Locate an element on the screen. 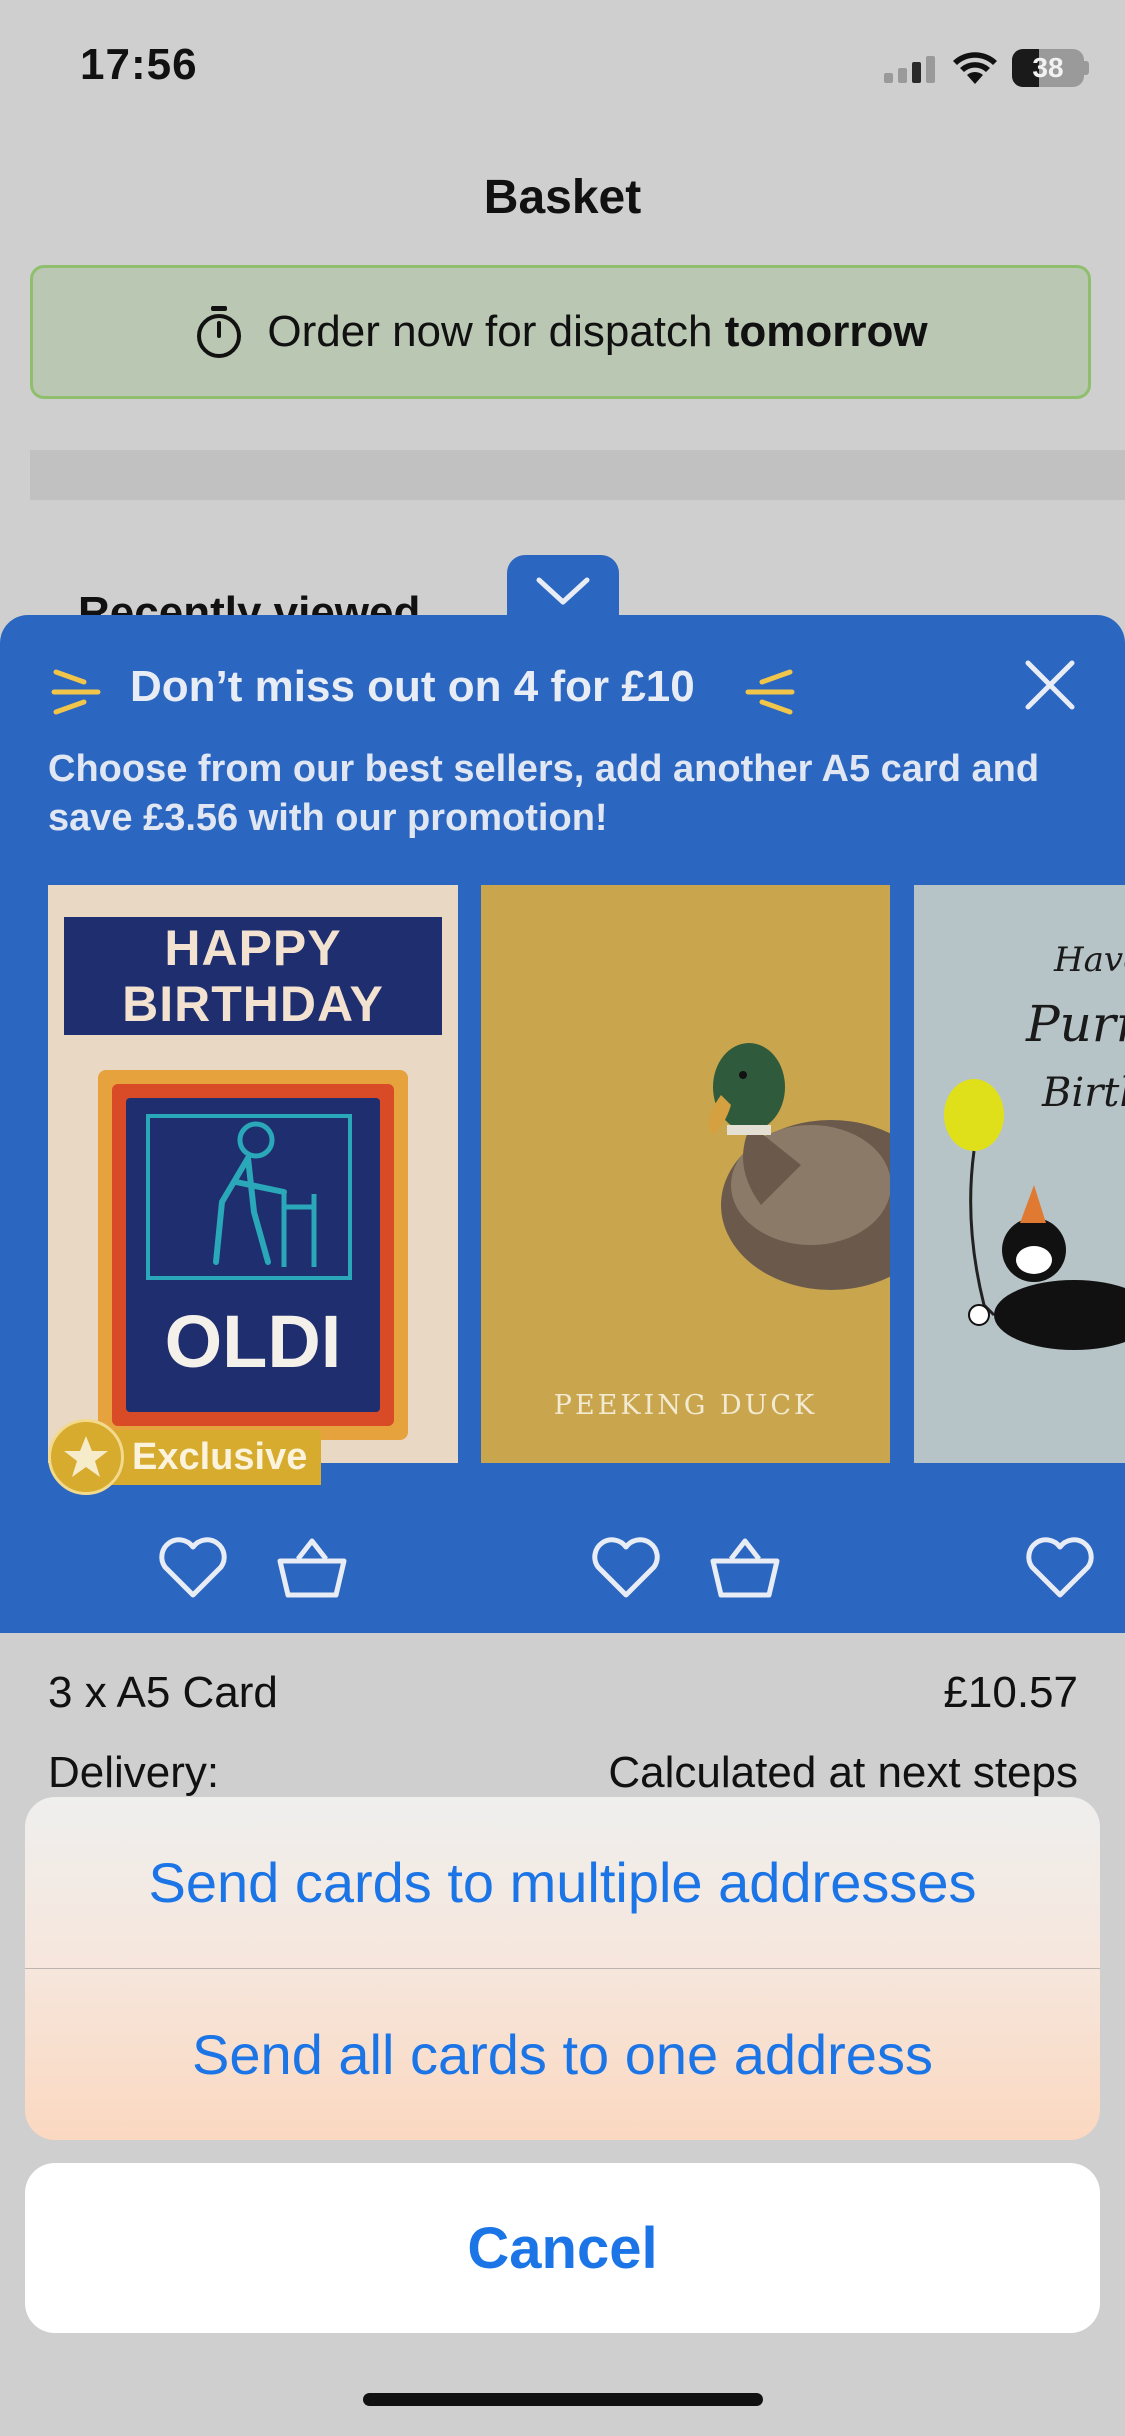 This screenshot has height=2436, width=1125. dispatch-text: Order now for dispatch tomorrow is located at coordinates (597, 332).